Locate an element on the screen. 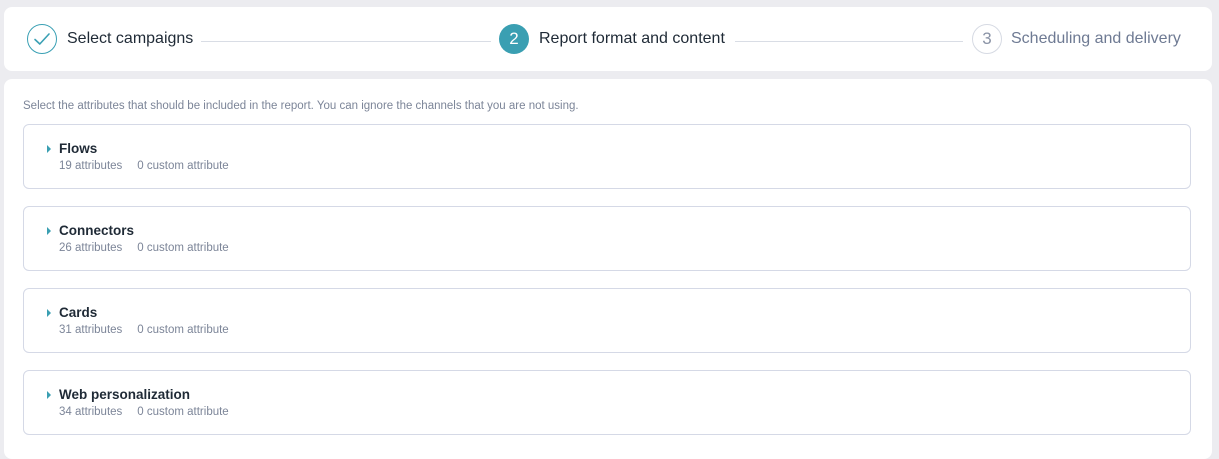  attribute-count: 31 attributes is located at coordinates (91, 330).